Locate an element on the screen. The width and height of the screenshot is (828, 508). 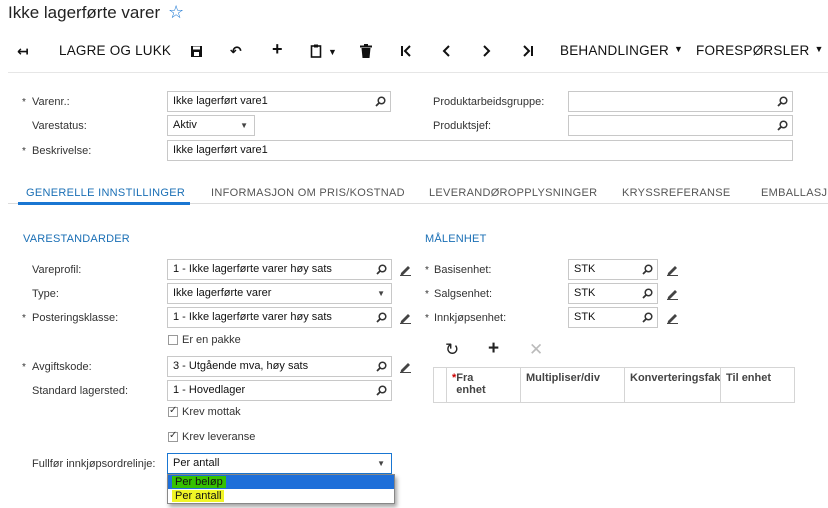
status-label: Varestatus: is located at coordinates (59, 126).